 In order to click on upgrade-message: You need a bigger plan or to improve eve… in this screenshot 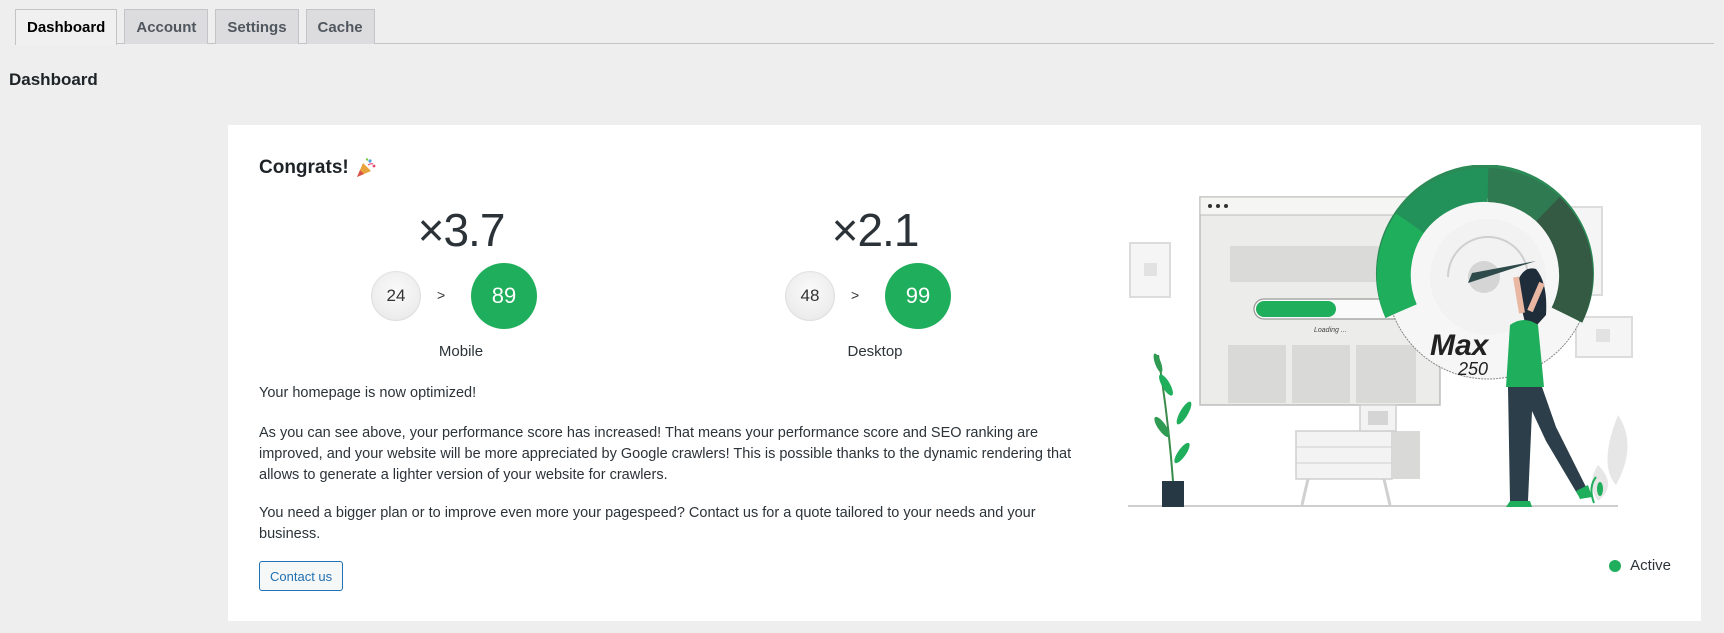, I will do `click(647, 523)`.